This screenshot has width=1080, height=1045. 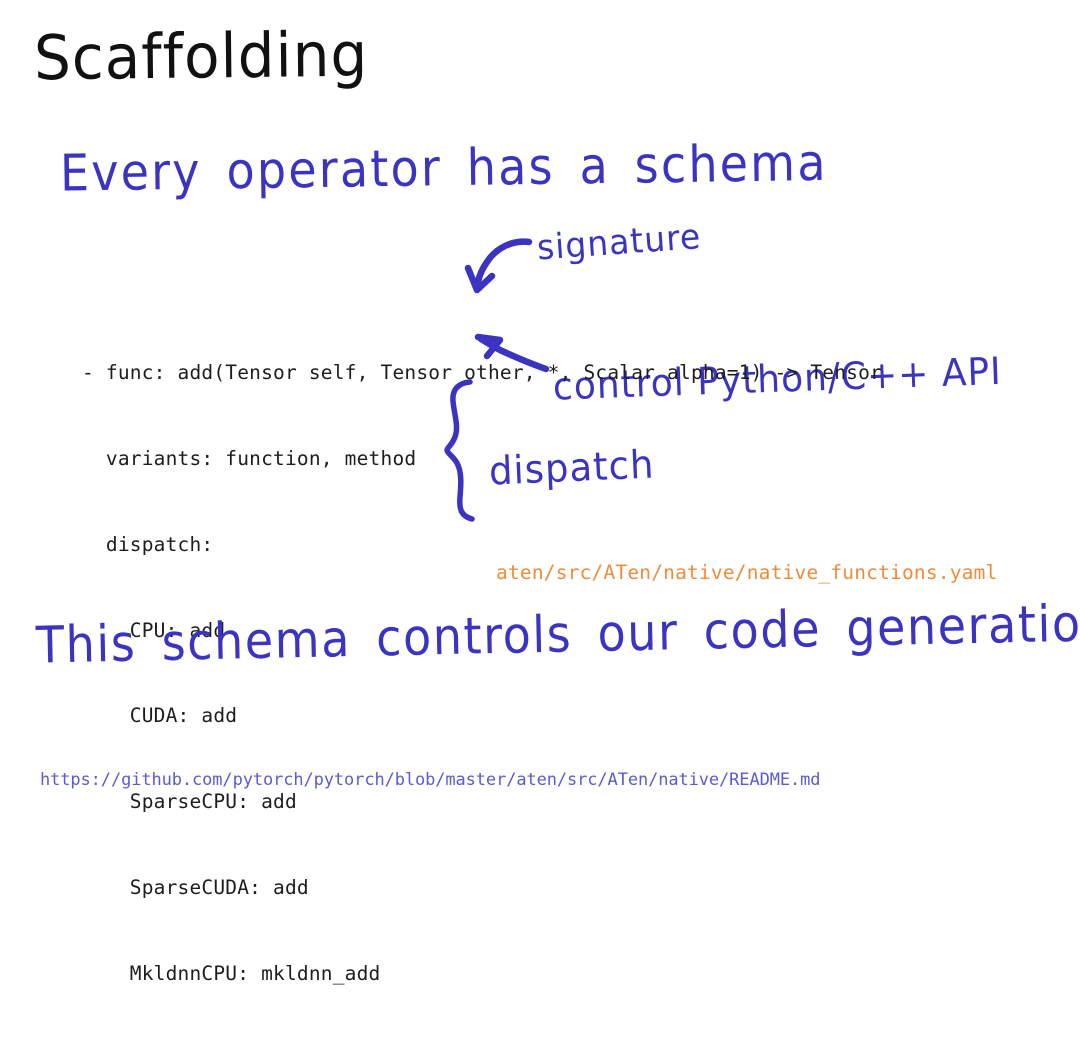 I want to click on code-line: CUDA: add, so click(x=160, y=716).